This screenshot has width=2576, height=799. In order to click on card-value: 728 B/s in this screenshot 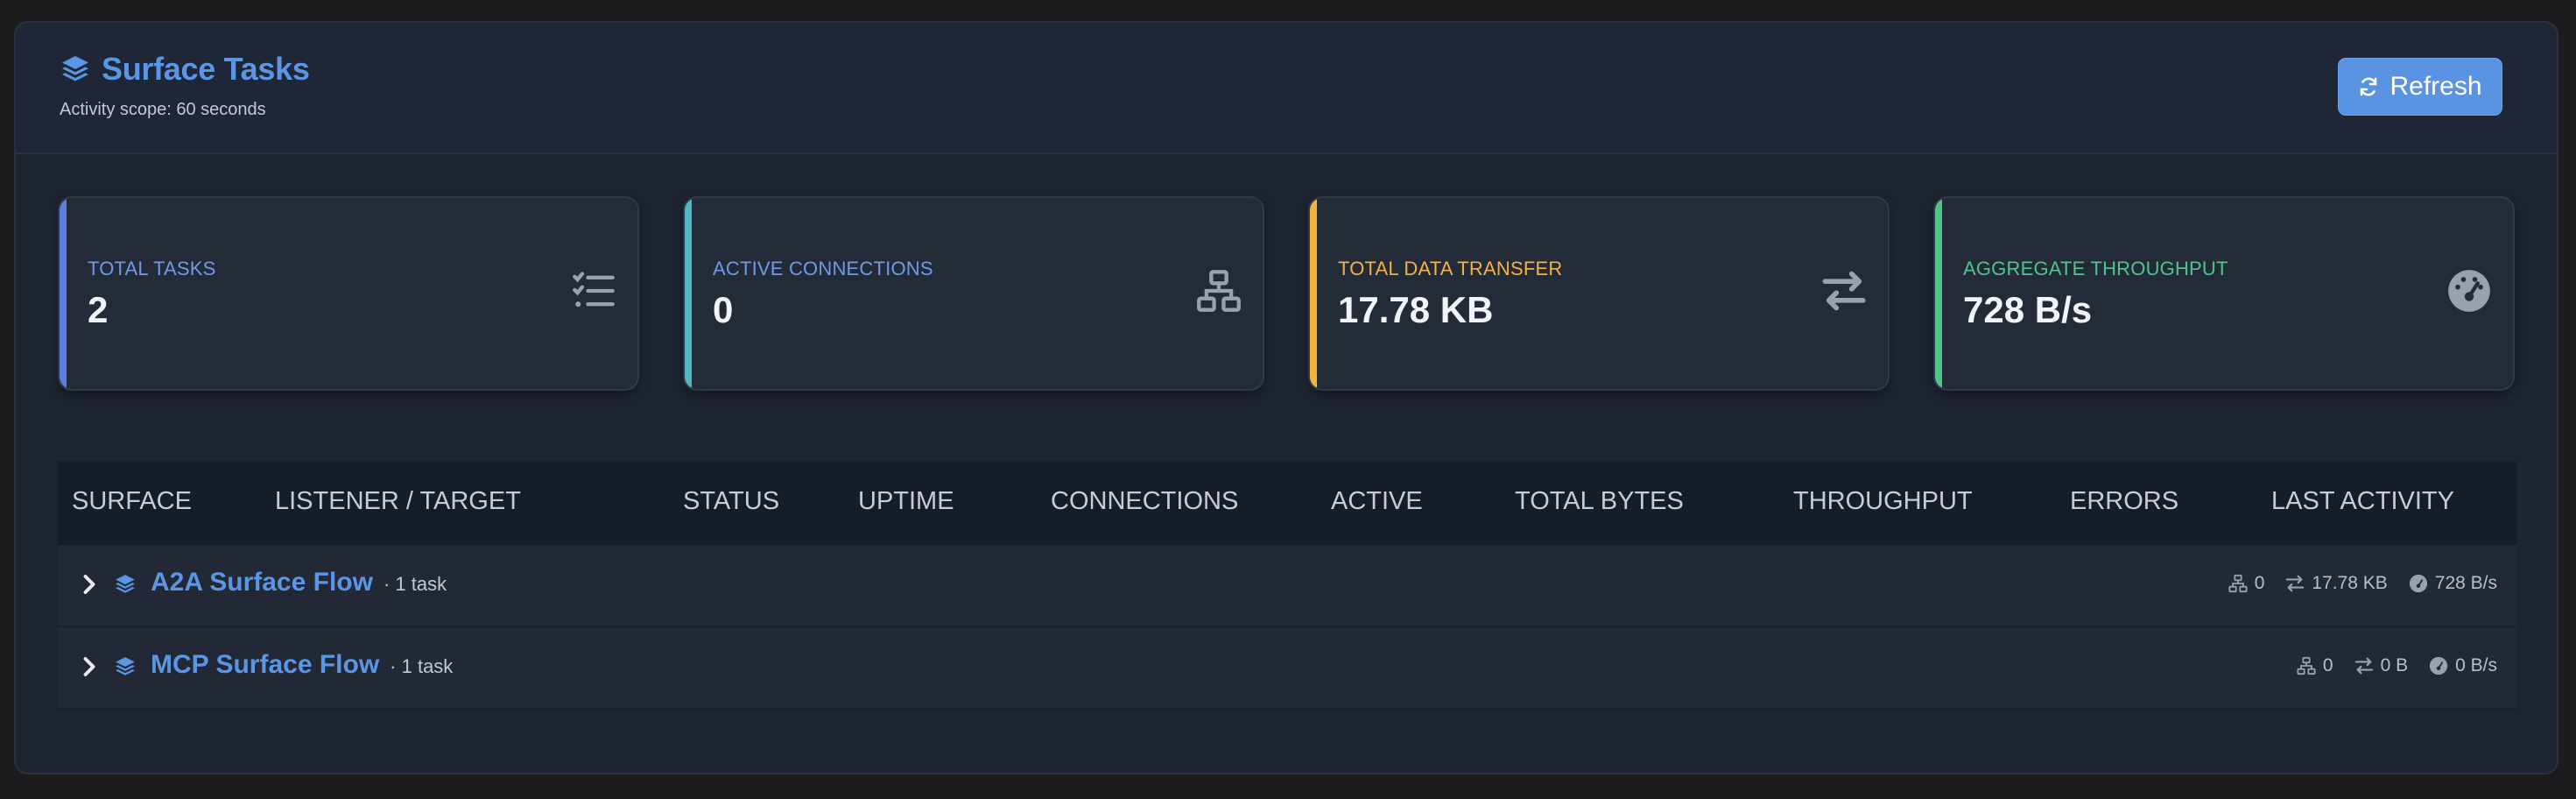, I will do `click(2028, 310)`.